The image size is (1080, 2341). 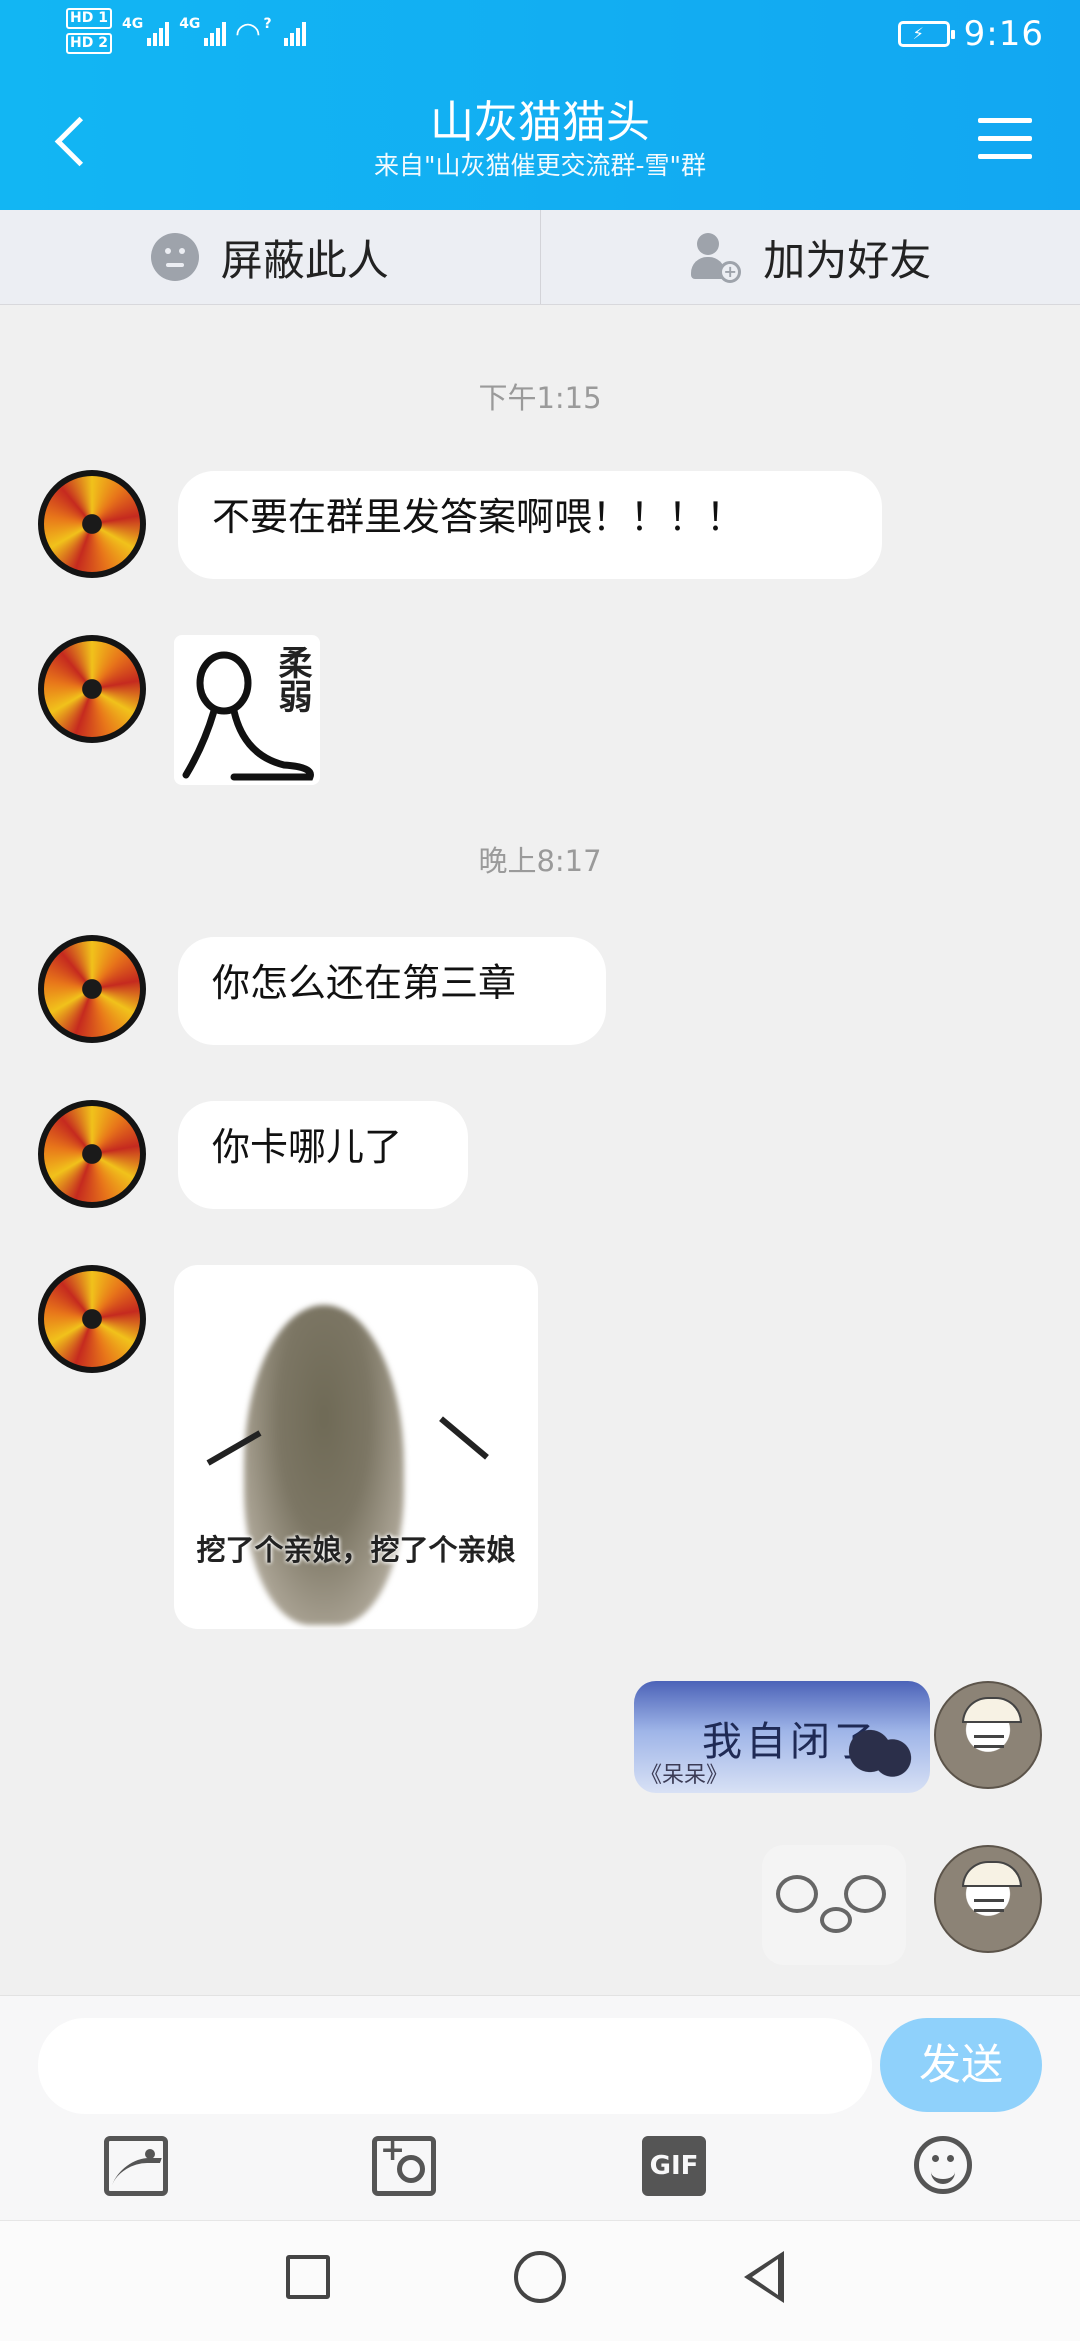 I want to click on signal-1-icon: 4G, so click(x=145, y=31).